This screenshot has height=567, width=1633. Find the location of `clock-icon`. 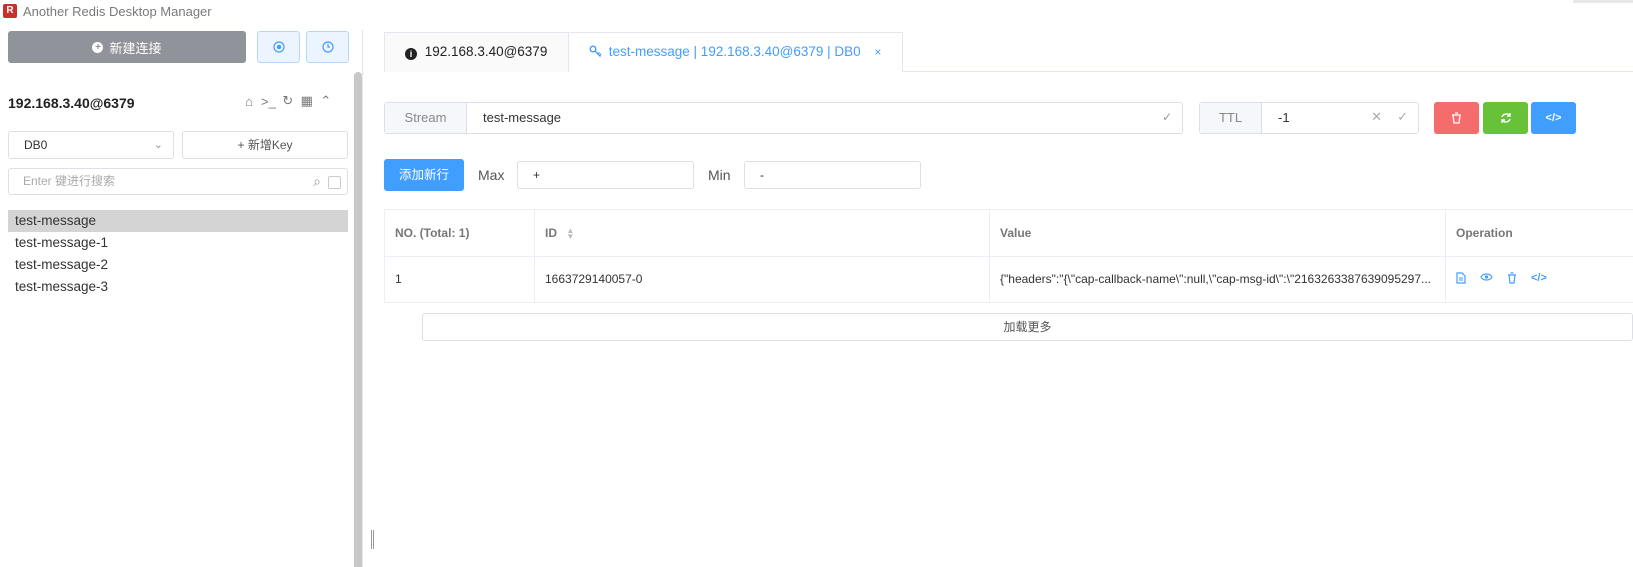

clock-icon is located at coordinates (327, 47).